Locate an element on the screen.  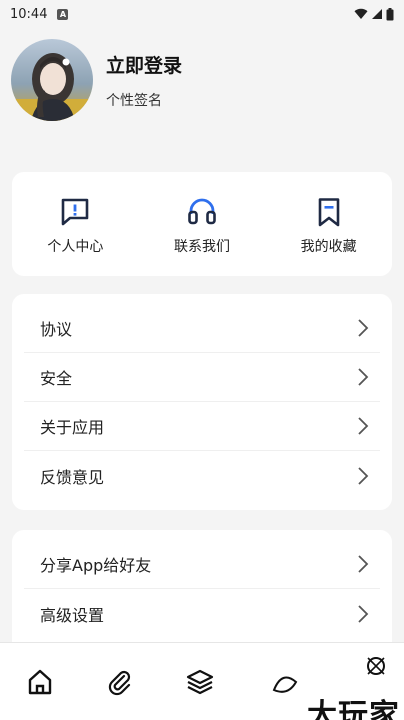
menu-item-security: 安全 is located at coordinates (202, 377).